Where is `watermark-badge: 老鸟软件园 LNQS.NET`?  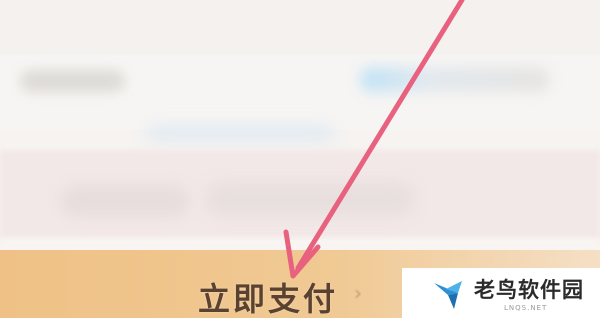 watermark-badge: 老鸟软件园 LNQS.NET is located at coordinates (501, 293).